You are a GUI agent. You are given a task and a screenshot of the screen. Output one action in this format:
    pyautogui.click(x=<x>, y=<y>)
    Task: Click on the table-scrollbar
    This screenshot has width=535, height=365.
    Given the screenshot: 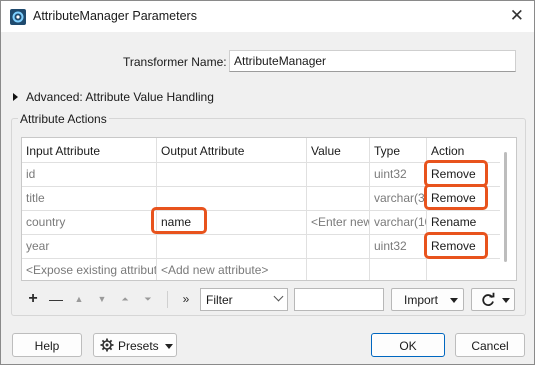 What is the action you would take?
    pyautogui.click(x=505, y=207)
    